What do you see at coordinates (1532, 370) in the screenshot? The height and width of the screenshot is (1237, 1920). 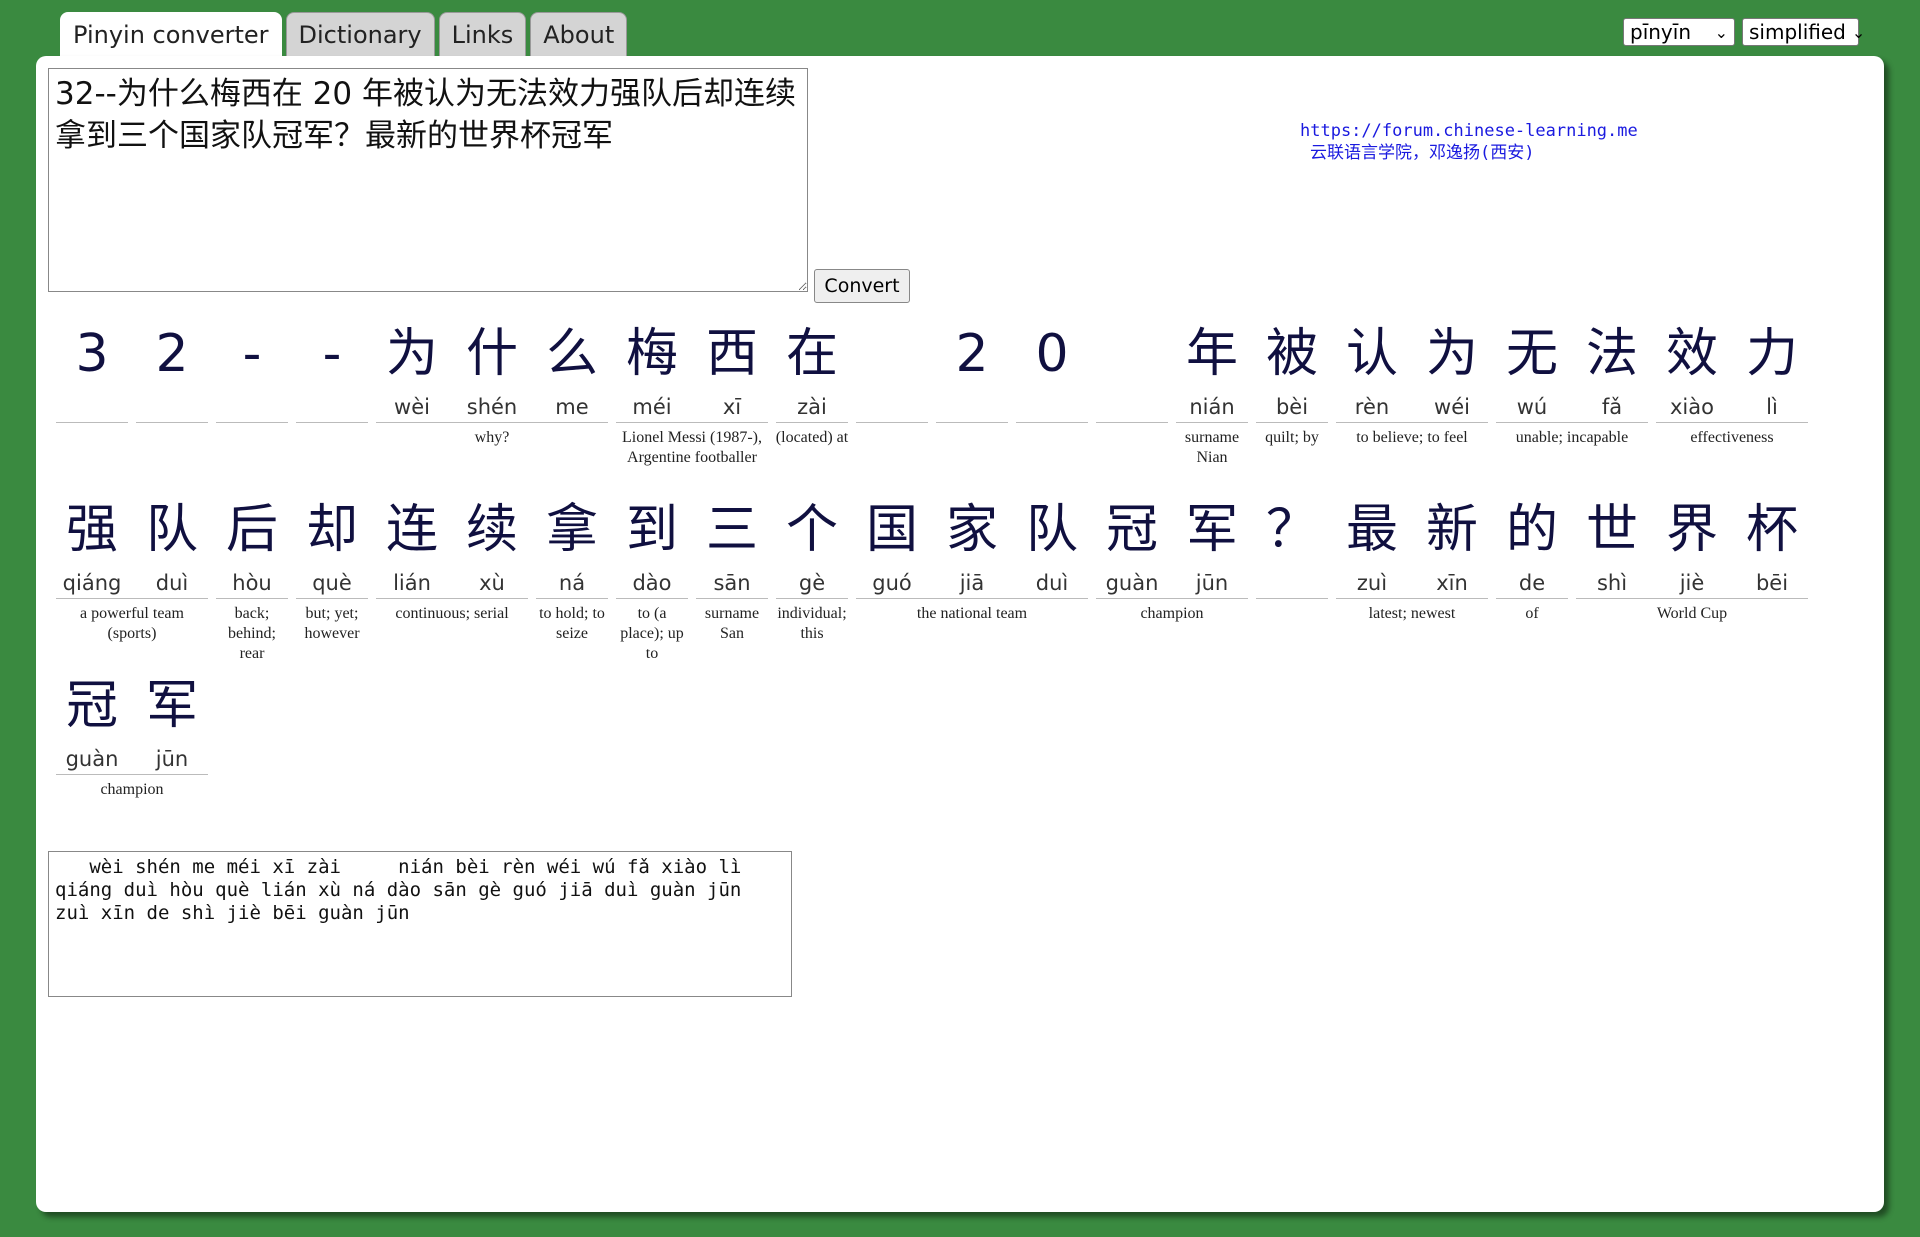 I see `char-cell: 无 wú` at bounding box center [1532, 370].